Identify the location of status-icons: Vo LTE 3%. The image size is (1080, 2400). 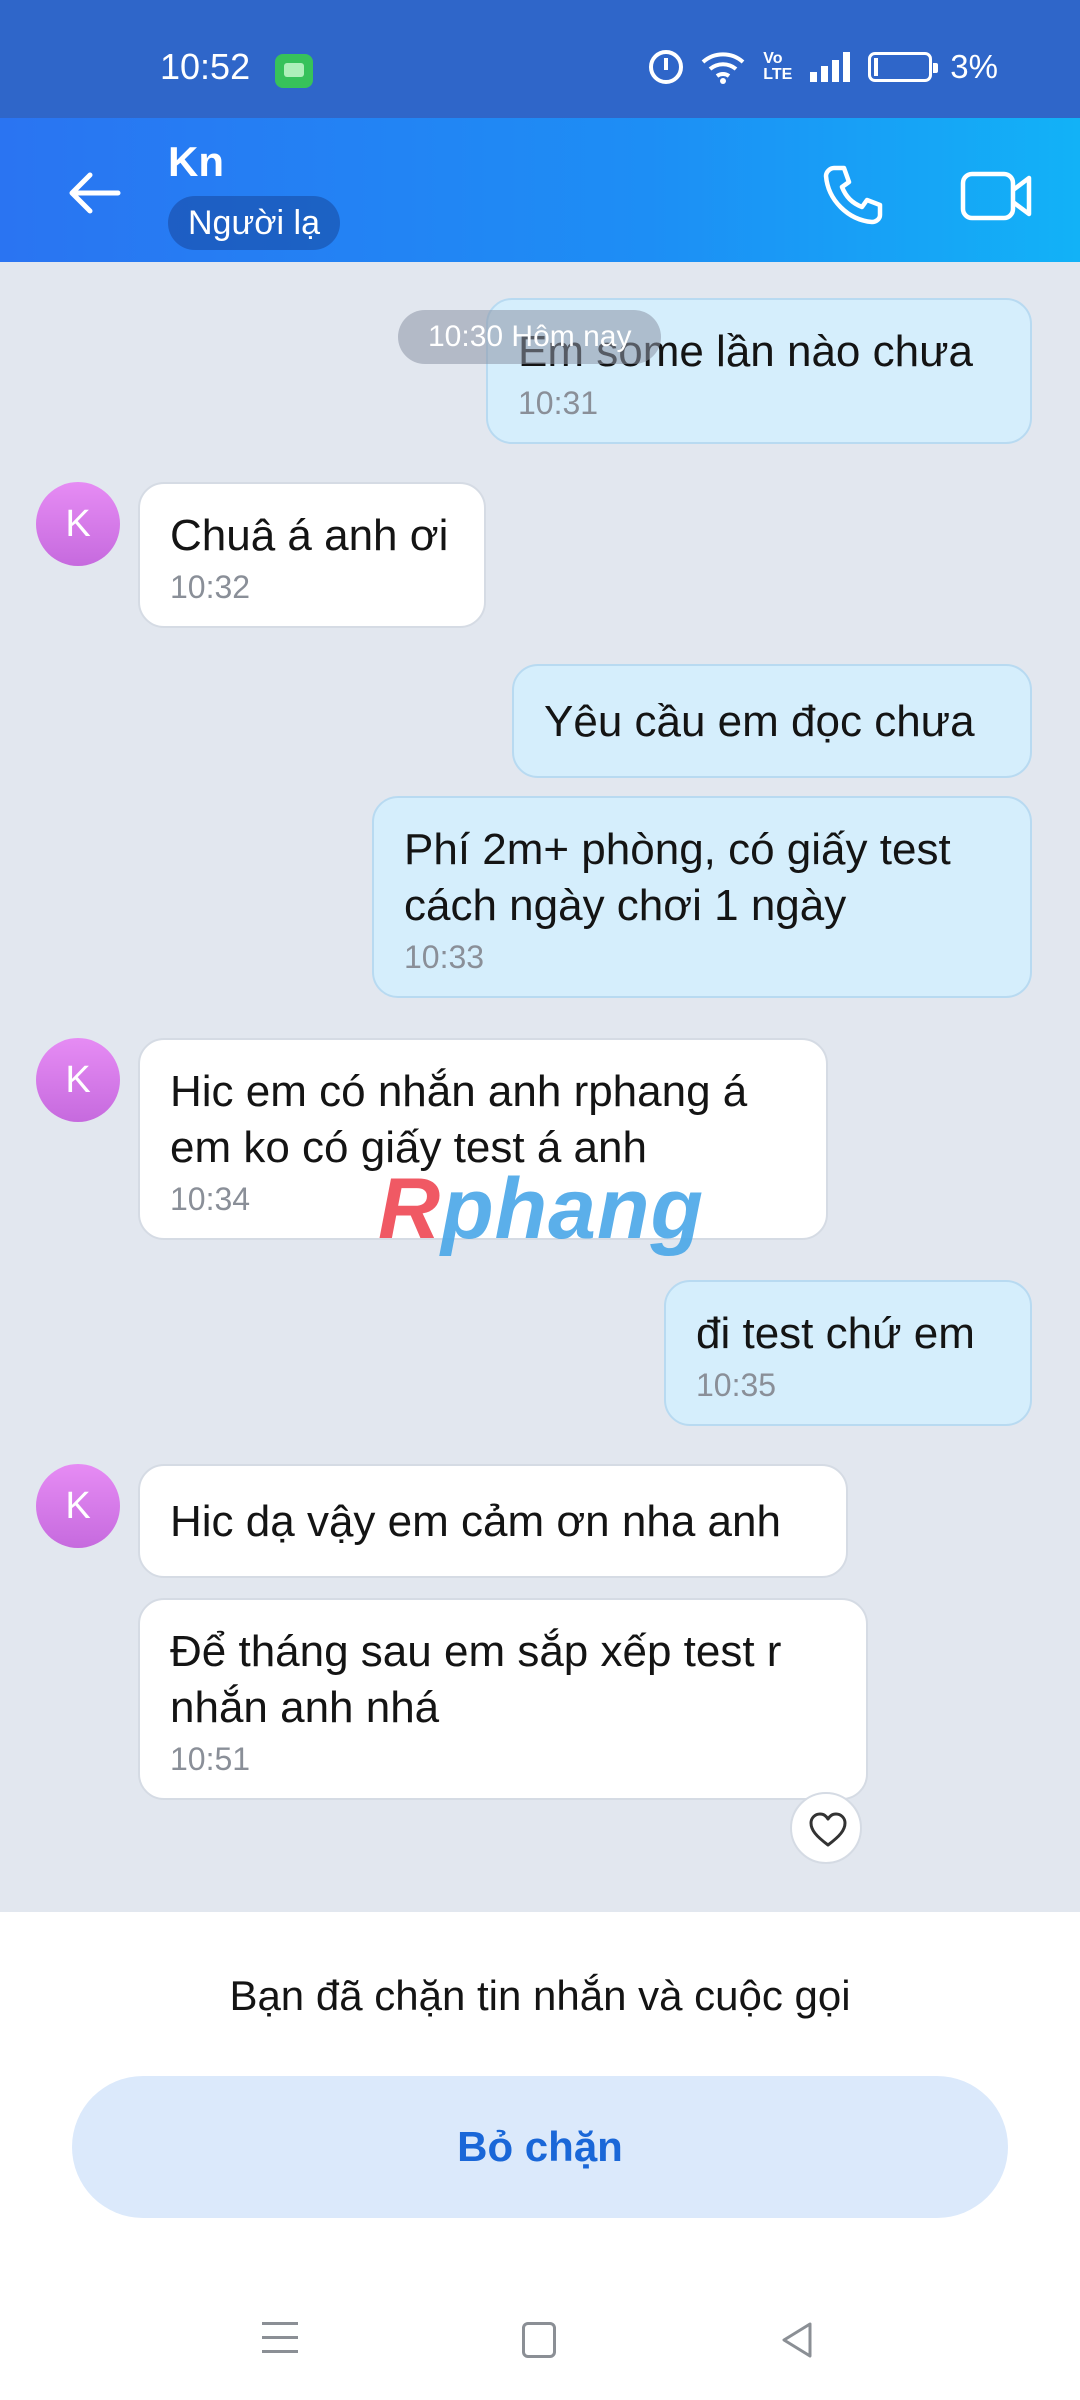
(823, 67).